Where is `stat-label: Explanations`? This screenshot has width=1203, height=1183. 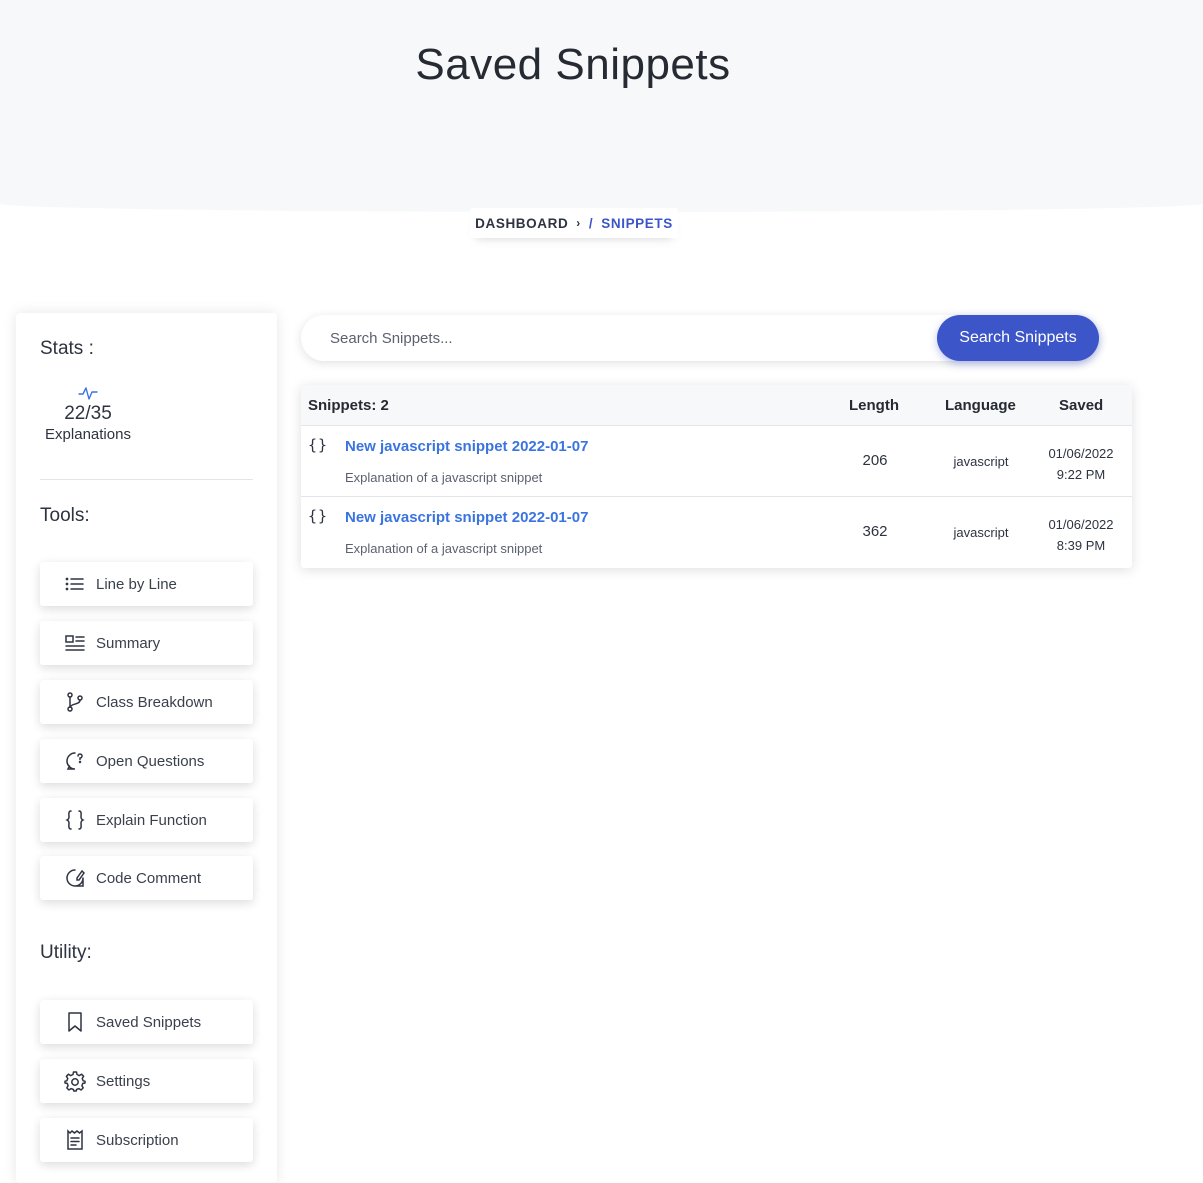
stat-label: Explanations is located at coordinates (88, 434).